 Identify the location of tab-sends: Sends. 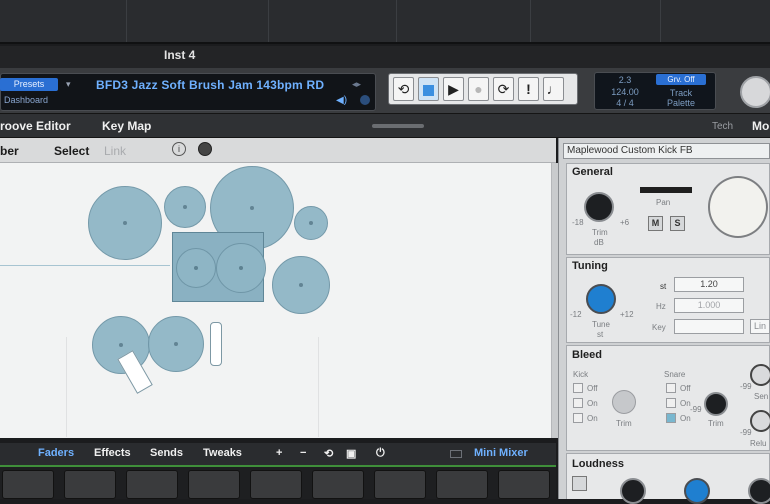
(166, 453).